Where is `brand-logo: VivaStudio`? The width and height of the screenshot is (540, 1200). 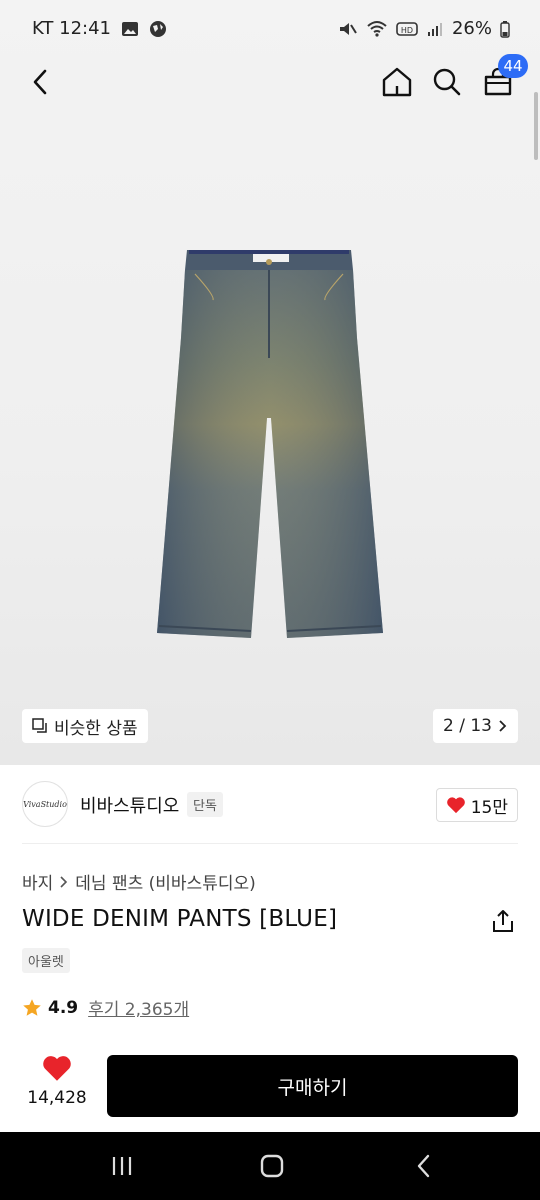 brand-logo: VivaStudio is located at coordinates (45, 804).